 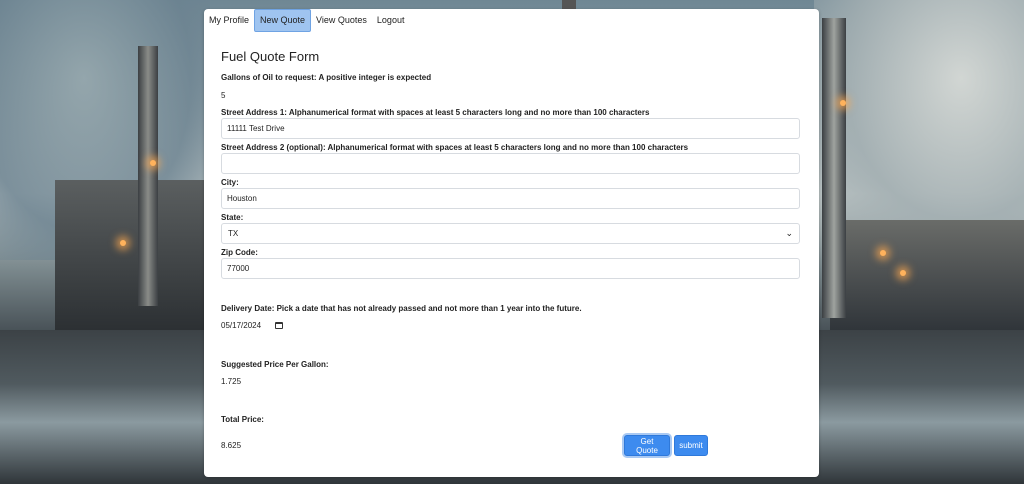 I want to click on suggested-price-label: Suggested Price Per Gallon:, so click(x=275, y=364).